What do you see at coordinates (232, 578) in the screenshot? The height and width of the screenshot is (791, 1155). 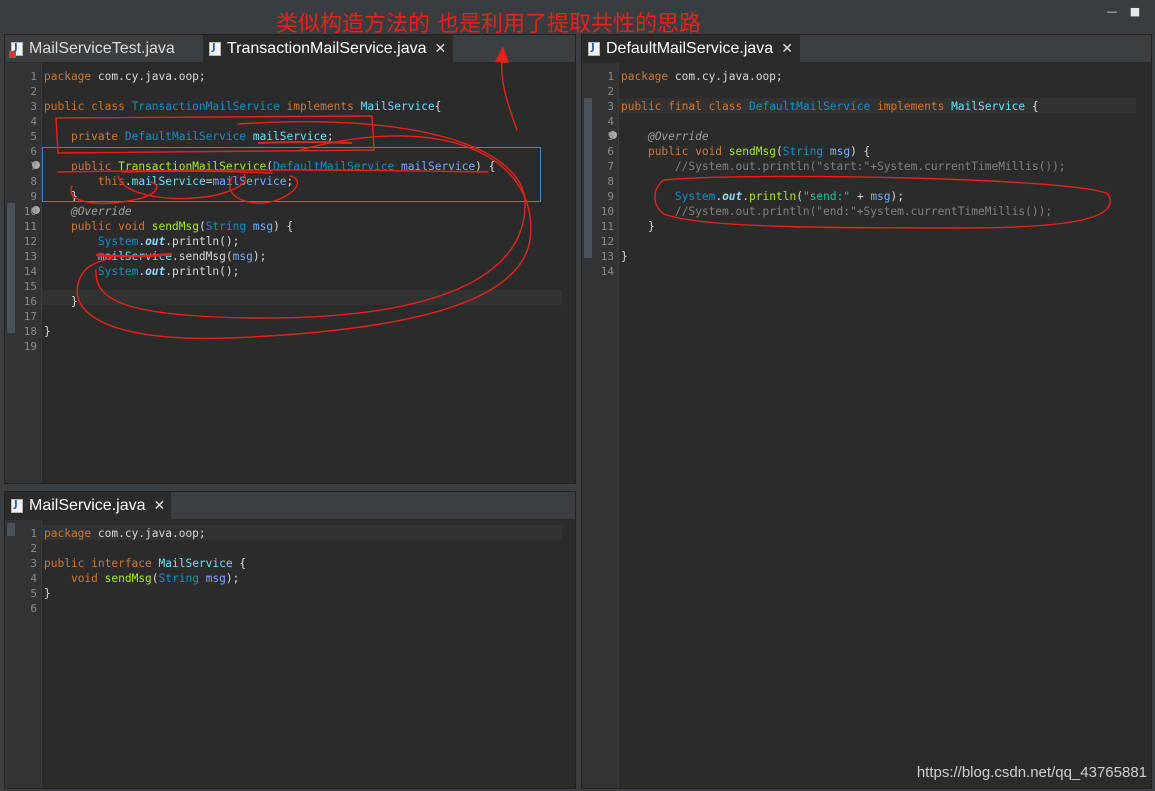 I see `code-token: );` at bounding box center [232, 578].